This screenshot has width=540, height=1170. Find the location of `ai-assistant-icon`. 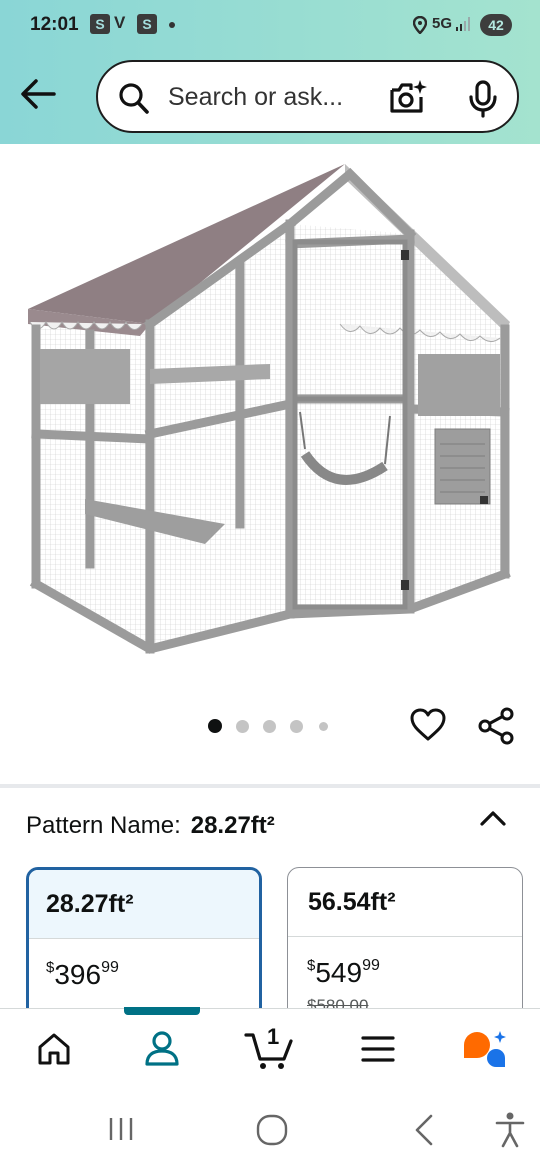

ai-assistant-icon is located at coordinates (486, 1050).